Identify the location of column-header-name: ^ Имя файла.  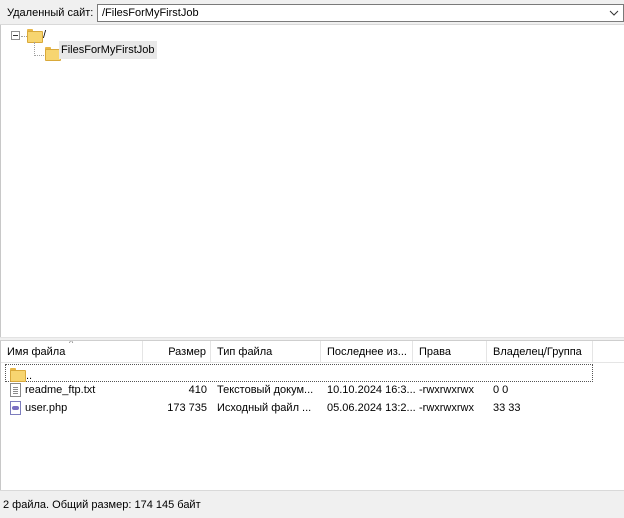
(72, 352).